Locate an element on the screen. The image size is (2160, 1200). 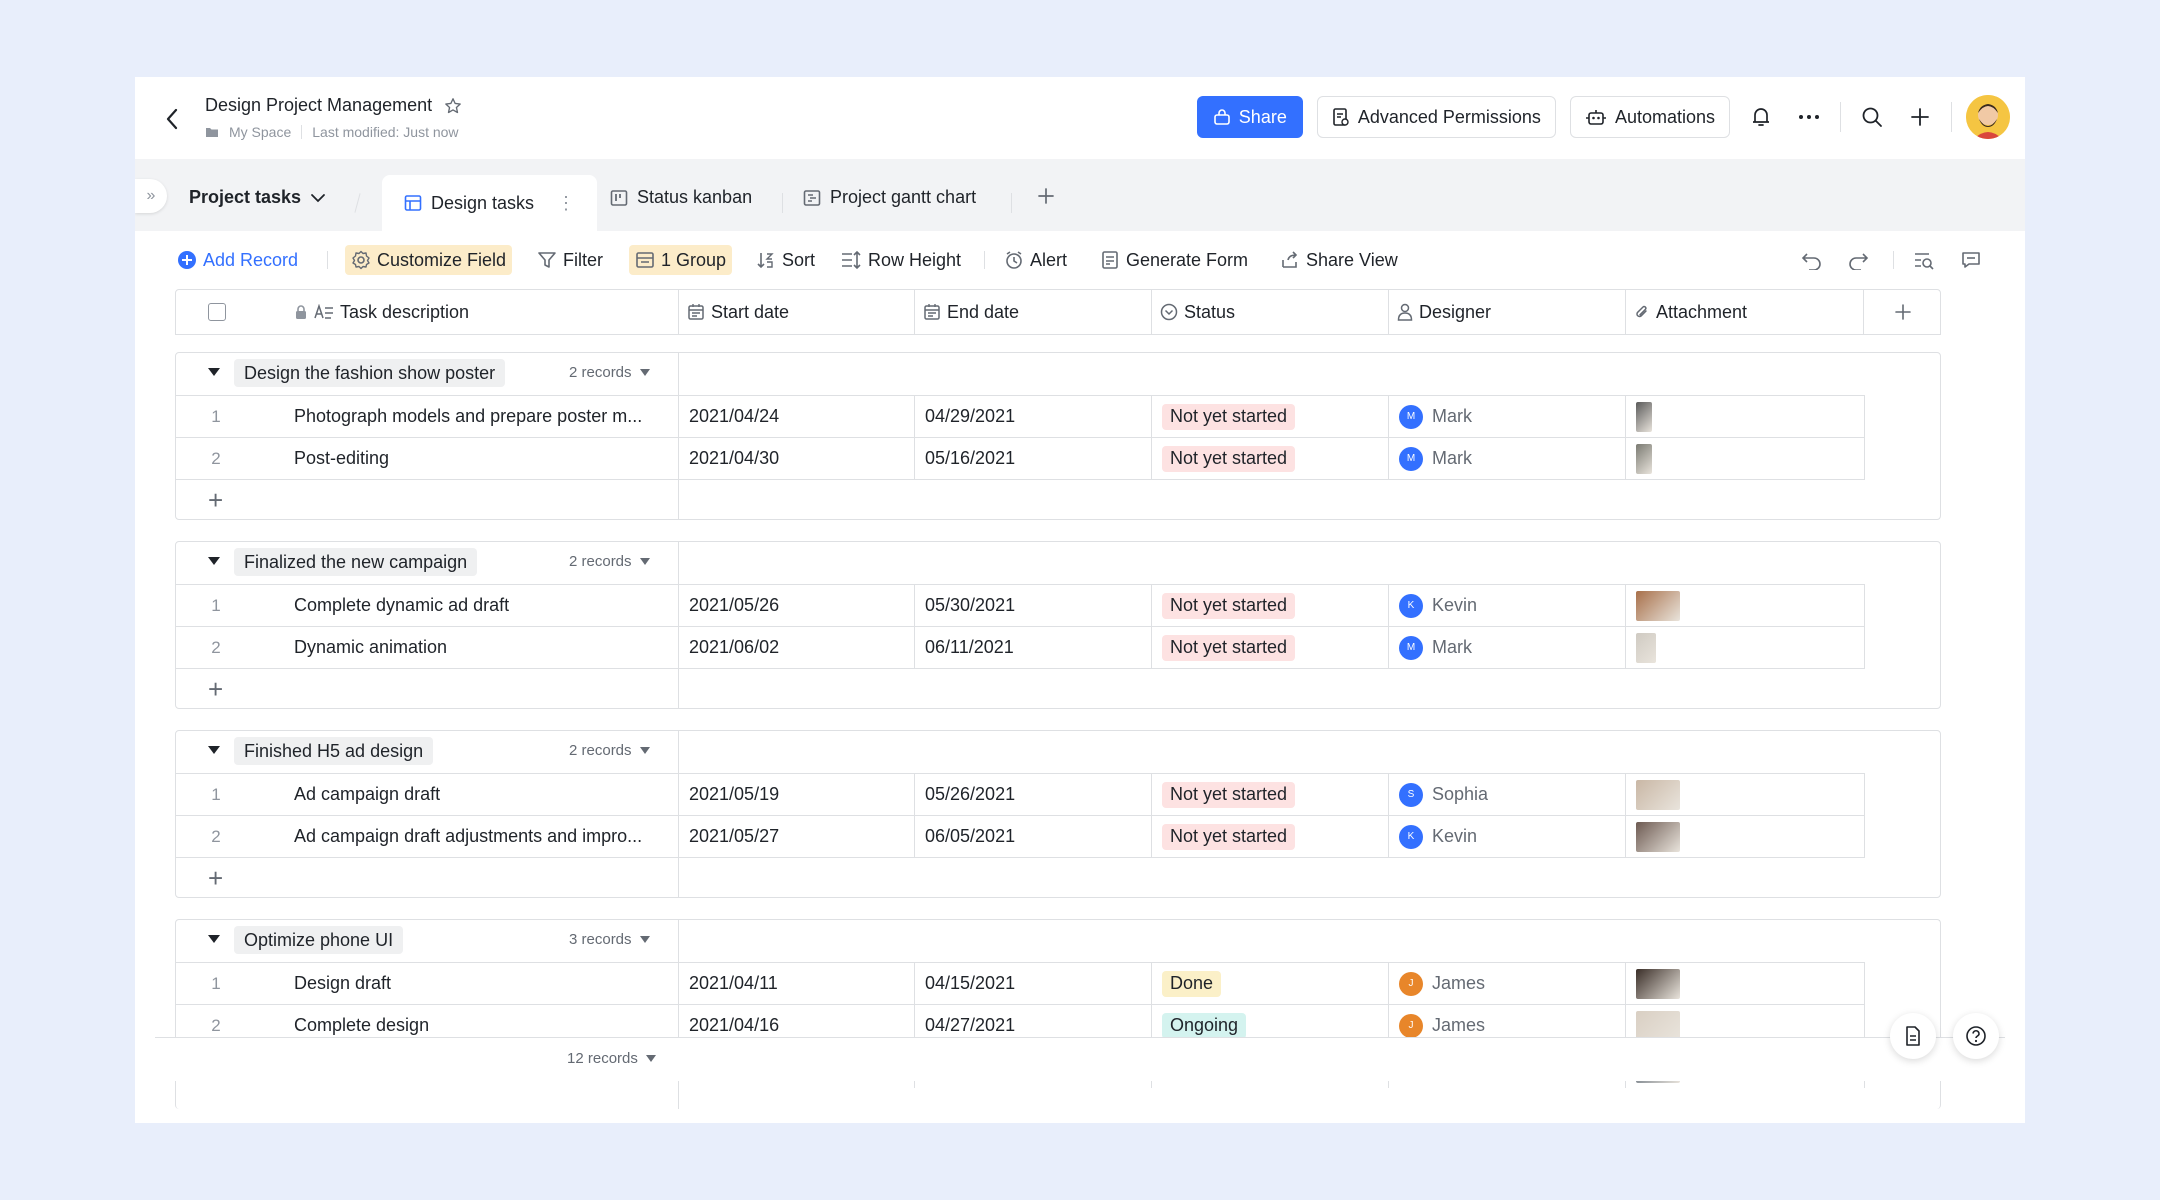
start-date-cell: 2021/06/02 is located at coordinates (797, 647).